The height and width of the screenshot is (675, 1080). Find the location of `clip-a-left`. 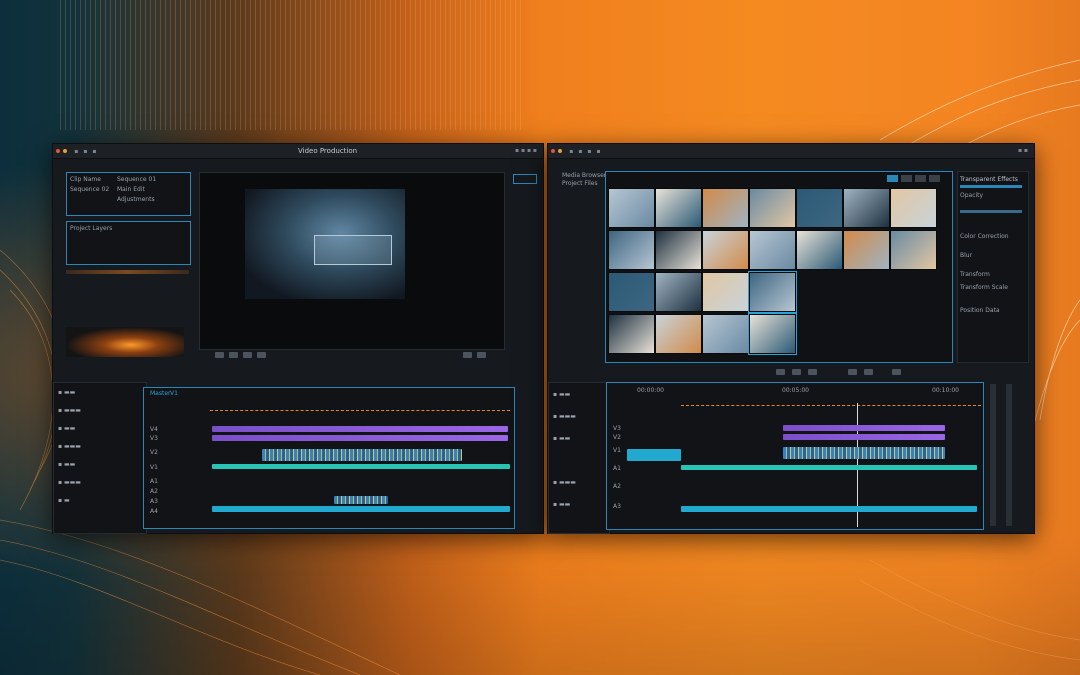

clip-a-left is located at coordinates (654, 455).